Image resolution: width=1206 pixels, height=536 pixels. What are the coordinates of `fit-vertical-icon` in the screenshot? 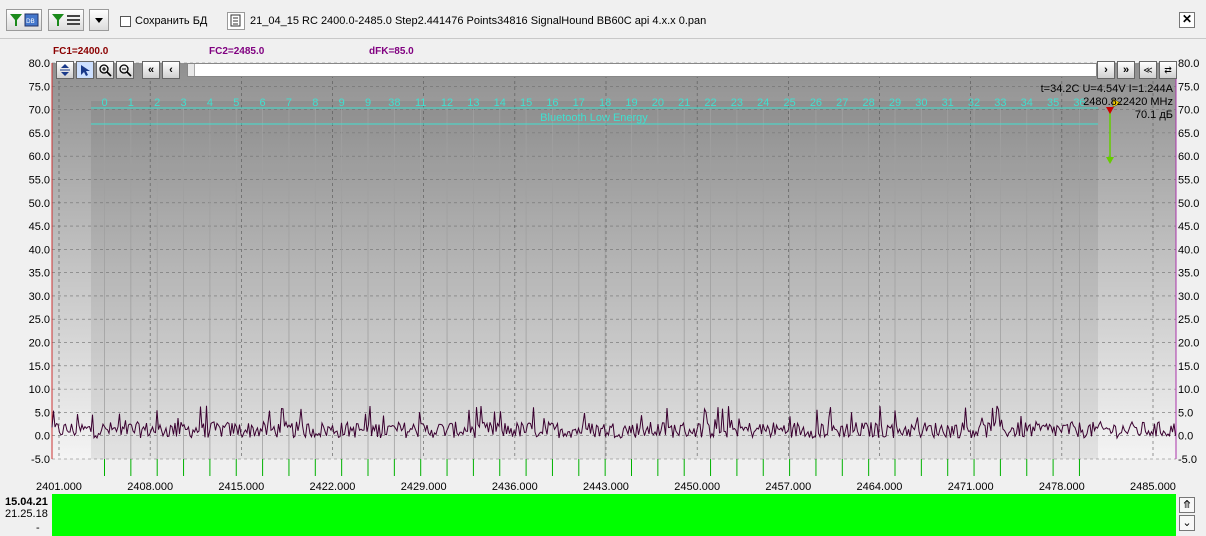 It's located at (65, 70).